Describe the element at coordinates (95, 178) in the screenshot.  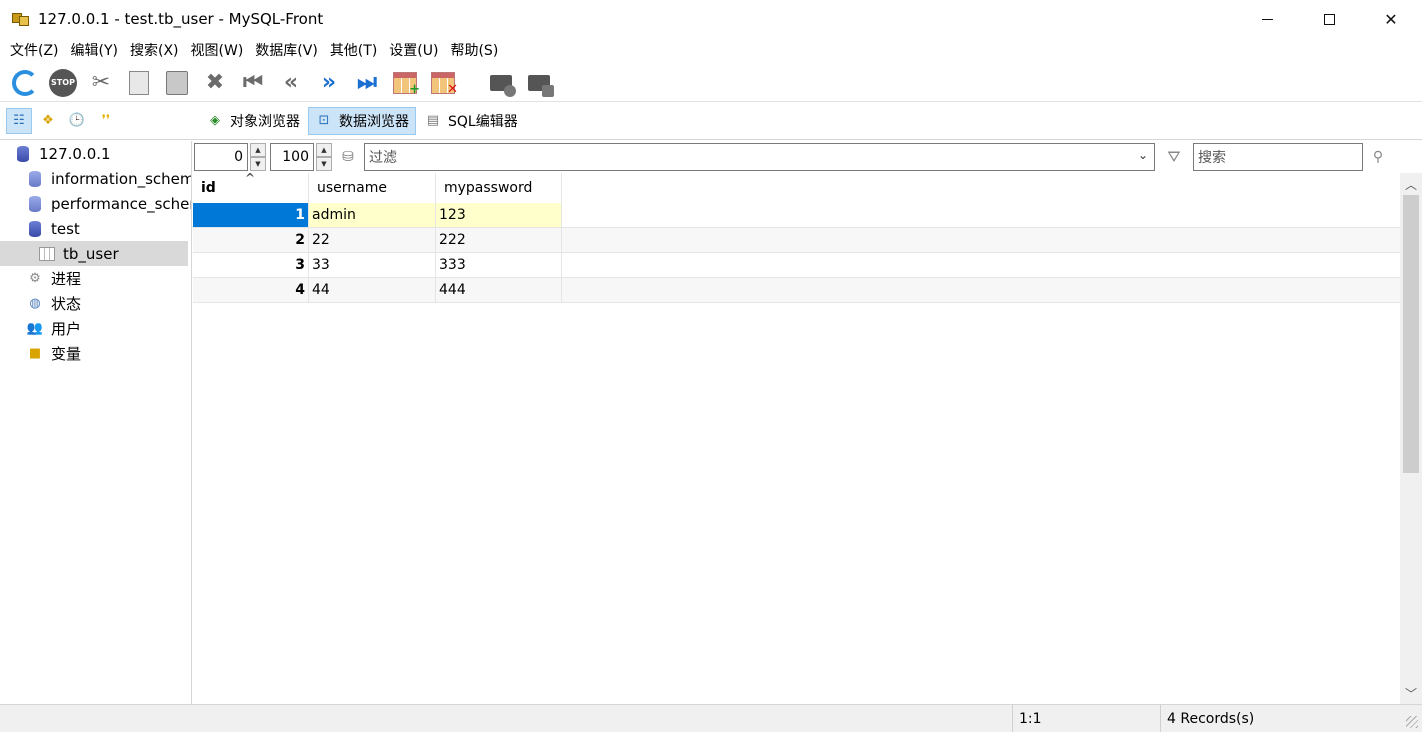
I see `tree-item-information-schema: information_schem` at that location.